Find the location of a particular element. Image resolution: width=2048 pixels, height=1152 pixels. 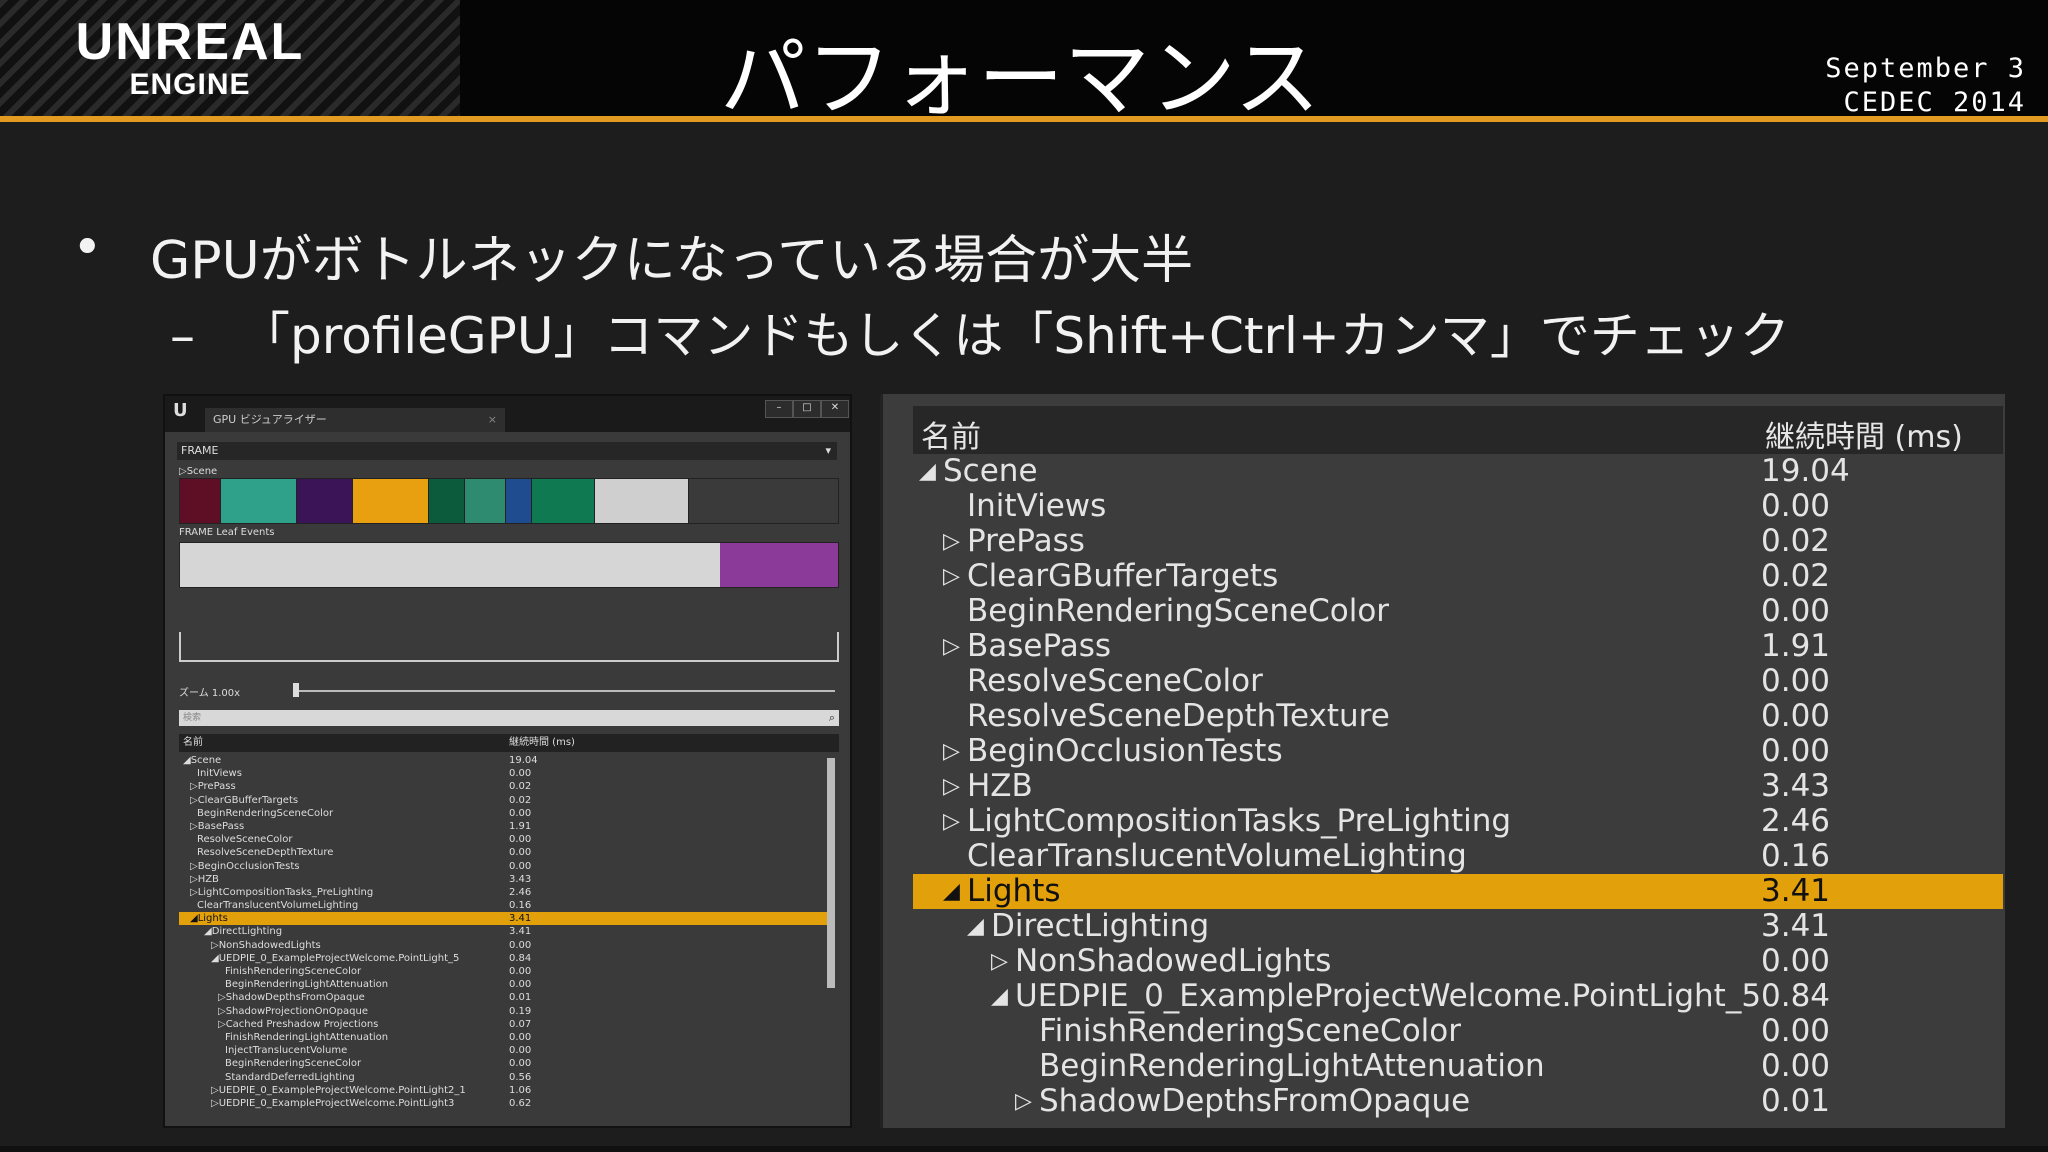

event-list-scrollbar is located at coordinates (831, 873).